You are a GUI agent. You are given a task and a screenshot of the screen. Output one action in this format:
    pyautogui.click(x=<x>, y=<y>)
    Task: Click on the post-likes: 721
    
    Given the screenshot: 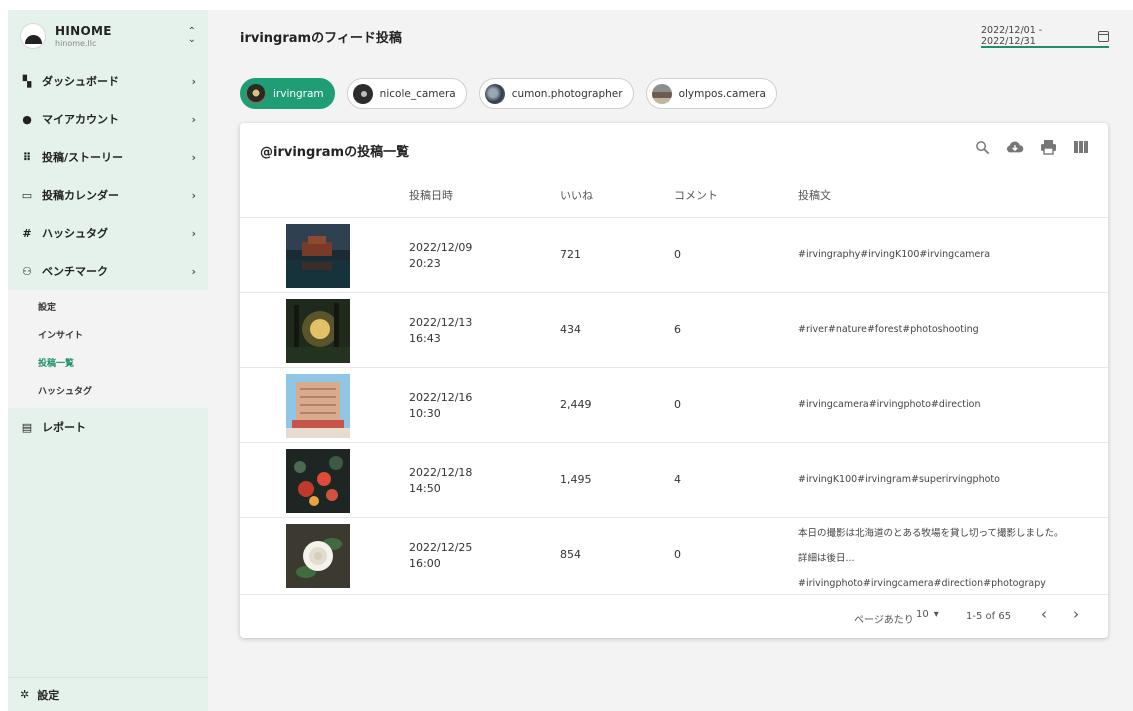 What is the action you would take?
    pyautogui.click(x=570, y=254)
    